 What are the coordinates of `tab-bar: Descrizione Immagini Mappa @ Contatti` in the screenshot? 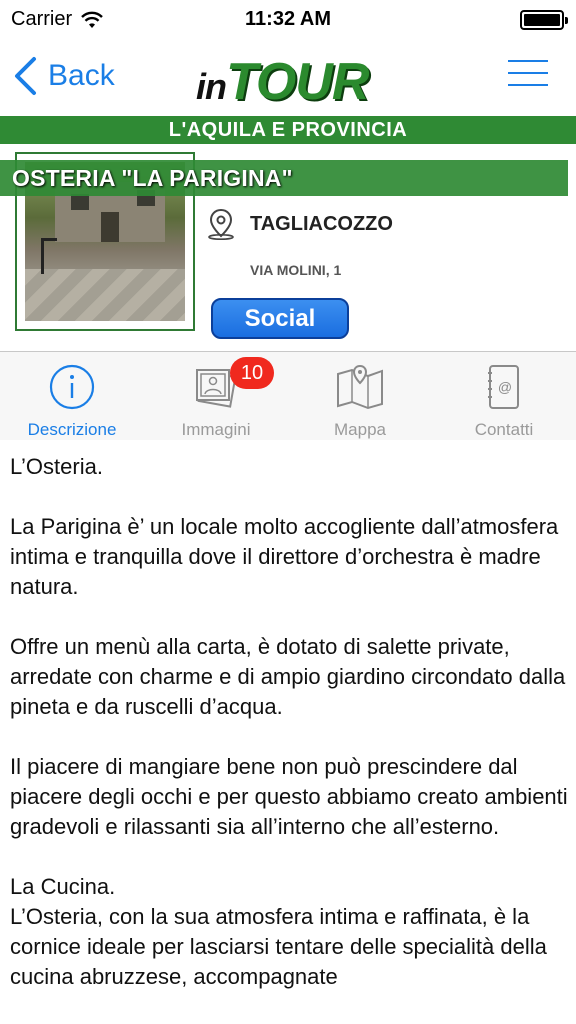 It's located at (288, 395).